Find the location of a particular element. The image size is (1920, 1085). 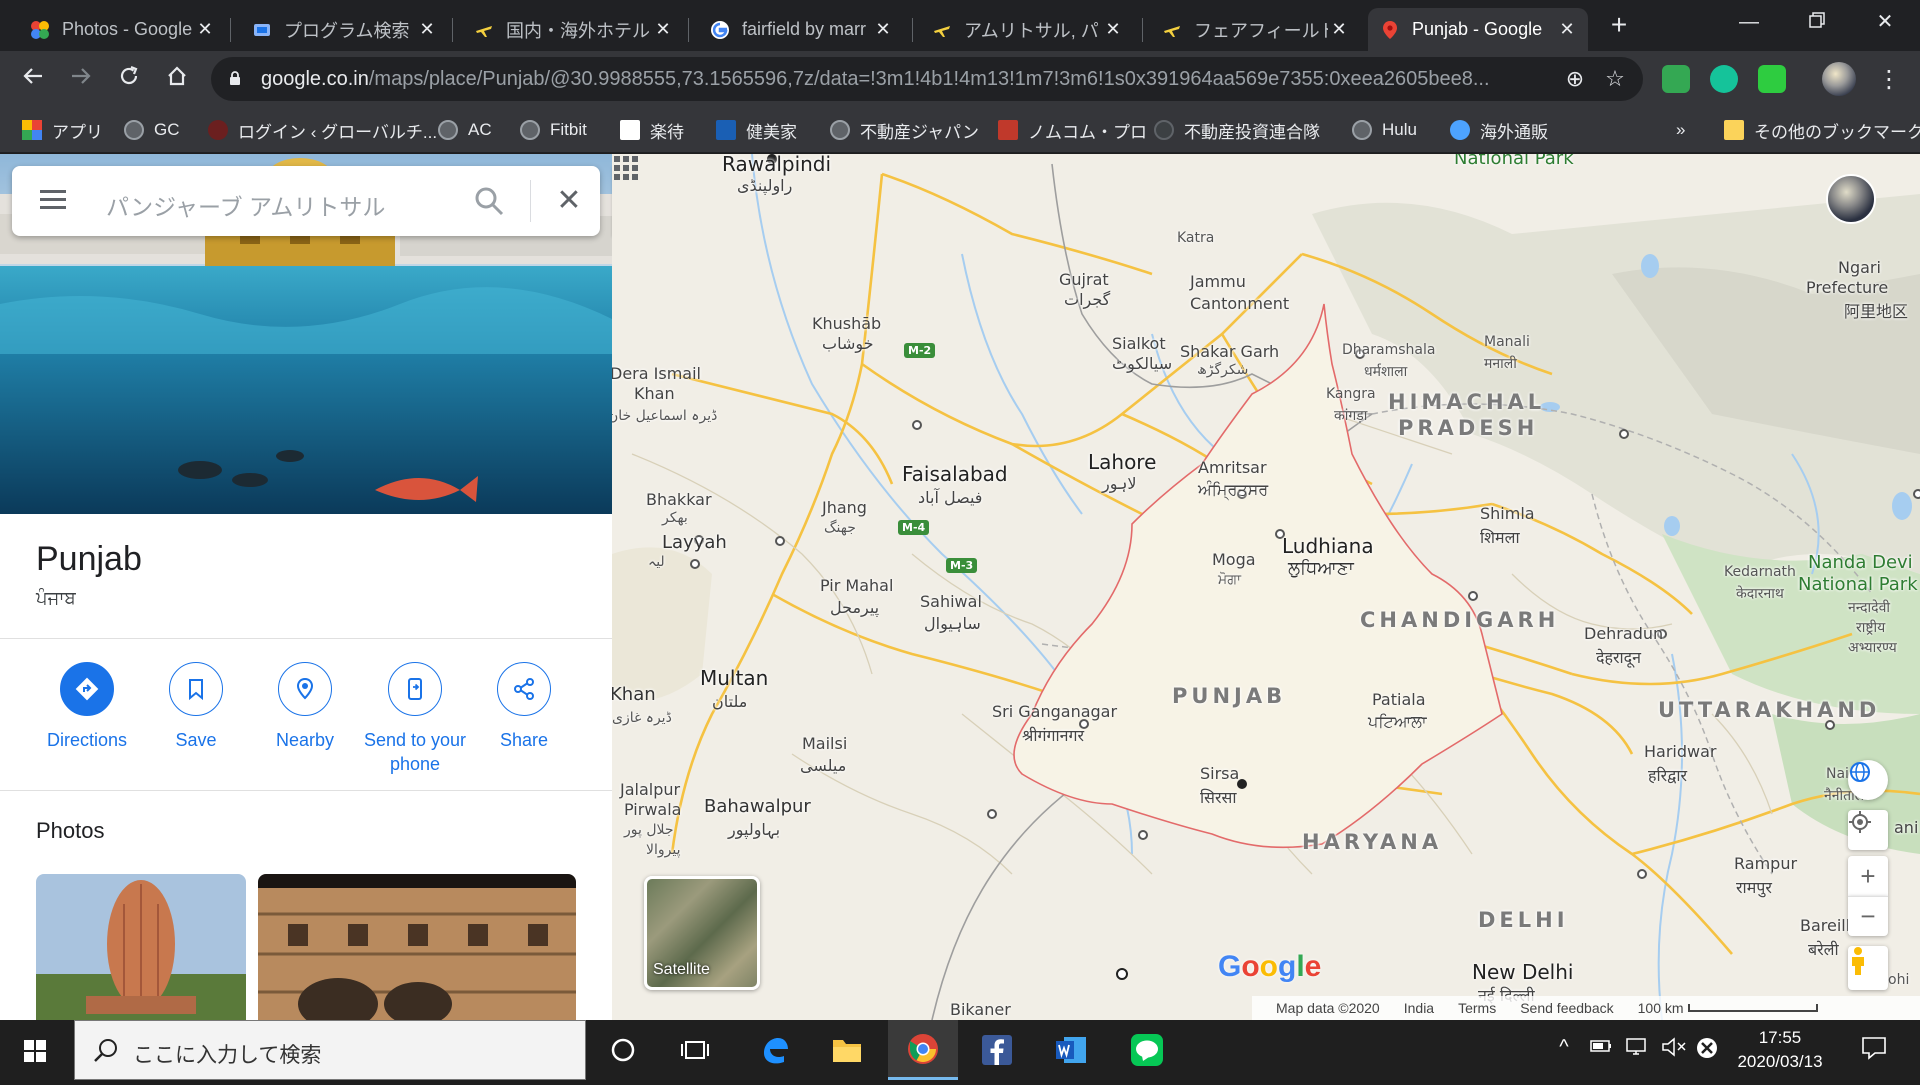

bookmark-hulu: Hulu is located at coordinates (1384, 130).